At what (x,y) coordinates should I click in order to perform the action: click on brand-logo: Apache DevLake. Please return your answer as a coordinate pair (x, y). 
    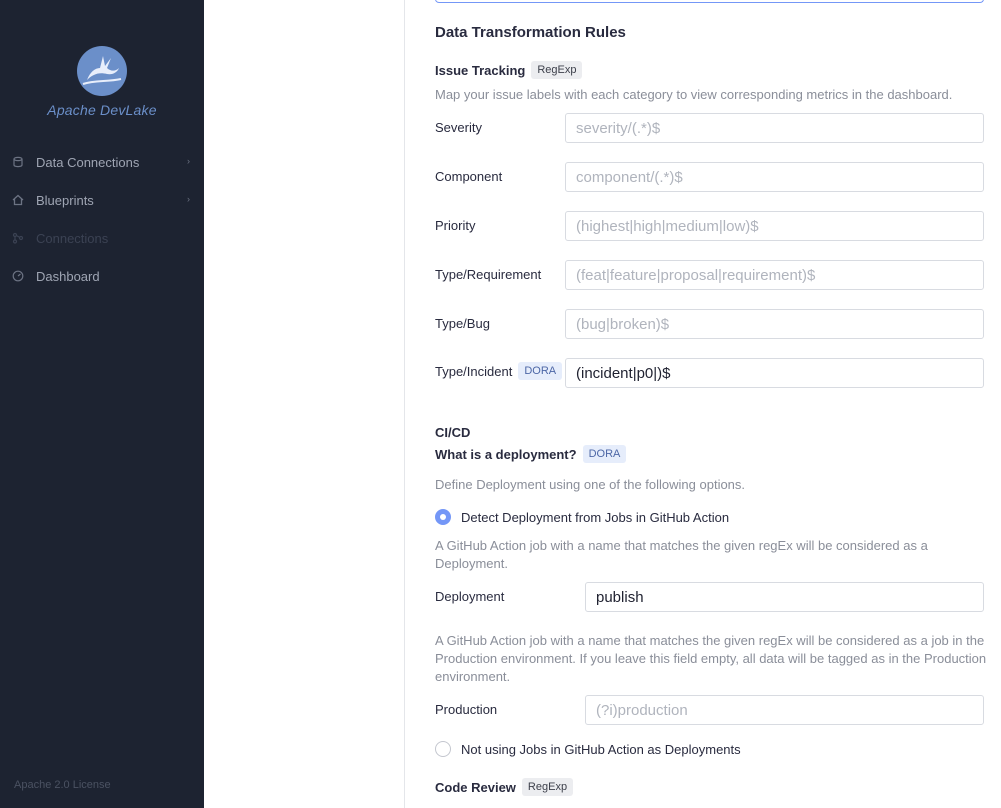
    Looking at the image, I should click on (102, 82).